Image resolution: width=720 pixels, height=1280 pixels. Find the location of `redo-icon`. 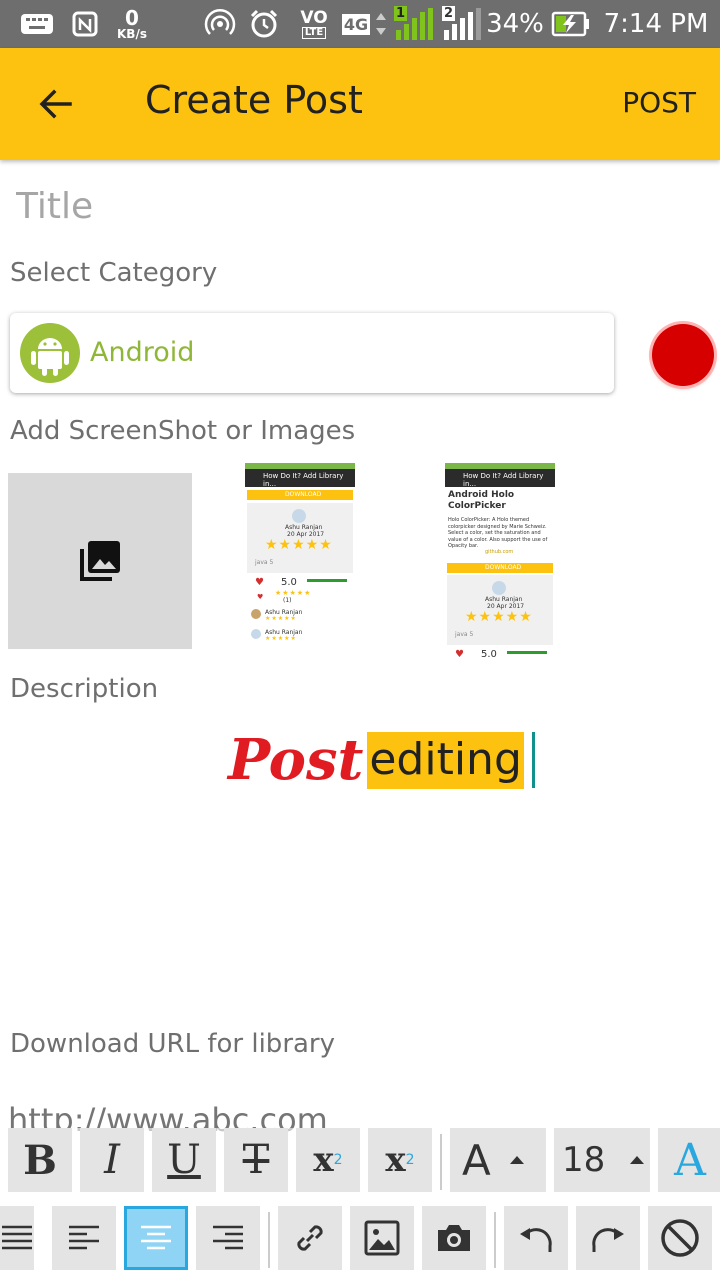

redo-icon is located at coordinates (608, 1240).